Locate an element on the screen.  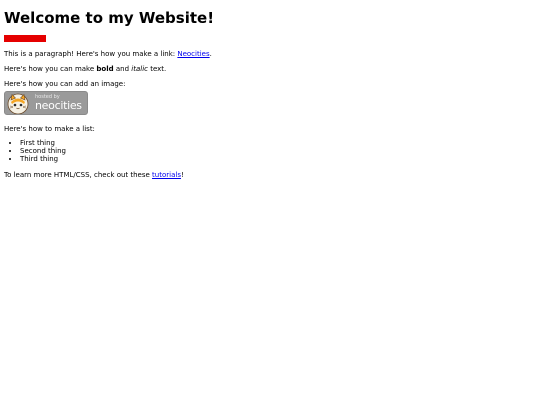
neocities-cat-icon is located at coordinates (18, 103).